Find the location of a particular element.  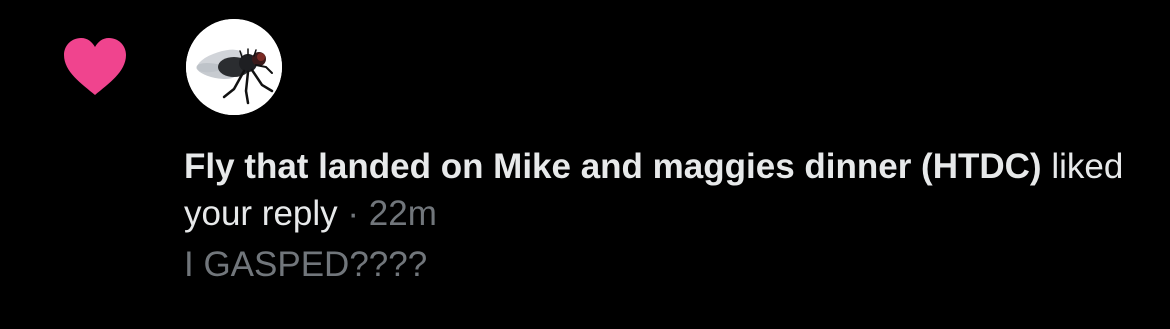

heart-icon is located at coordinates (95, 66).